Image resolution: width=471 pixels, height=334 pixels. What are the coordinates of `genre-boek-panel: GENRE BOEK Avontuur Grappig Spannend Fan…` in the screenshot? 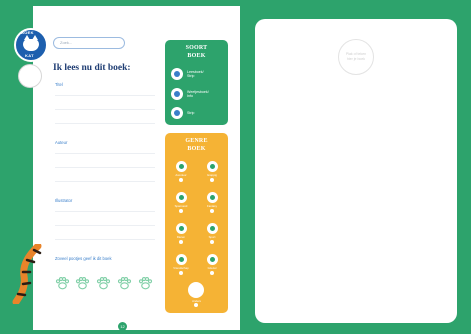 It's located at (196, 223).